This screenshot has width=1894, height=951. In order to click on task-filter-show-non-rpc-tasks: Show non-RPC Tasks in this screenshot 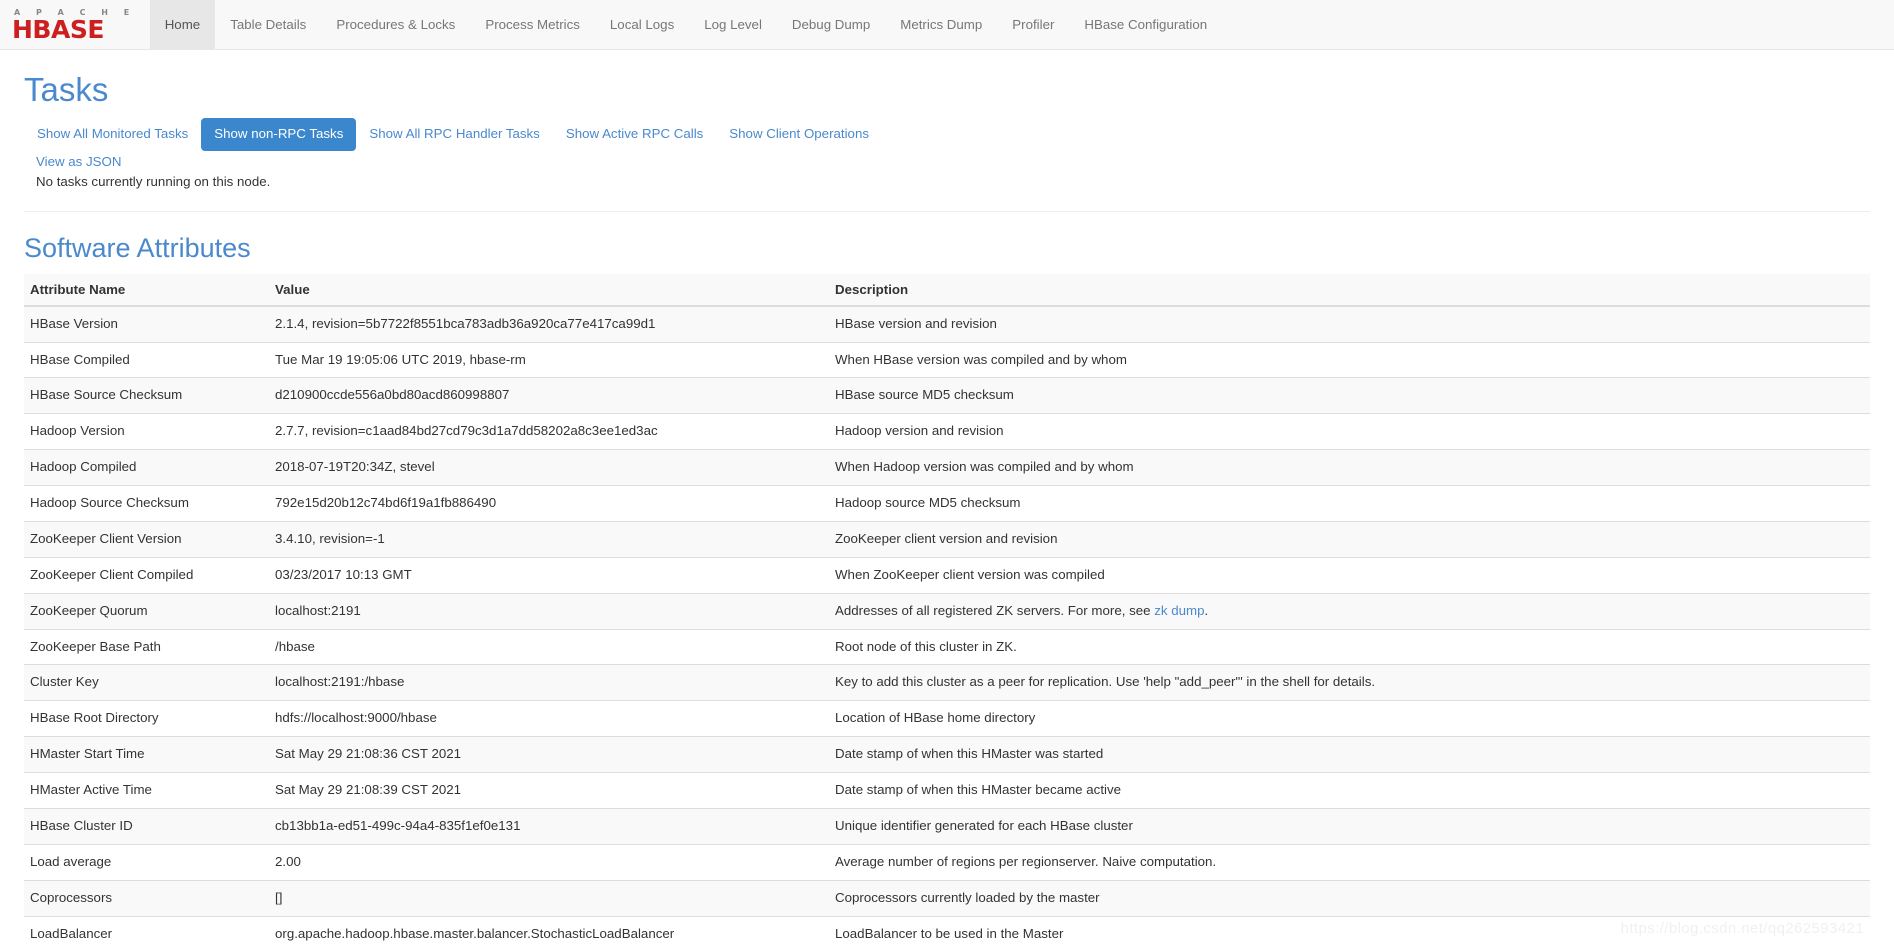, I will do `click(279, 135)`.